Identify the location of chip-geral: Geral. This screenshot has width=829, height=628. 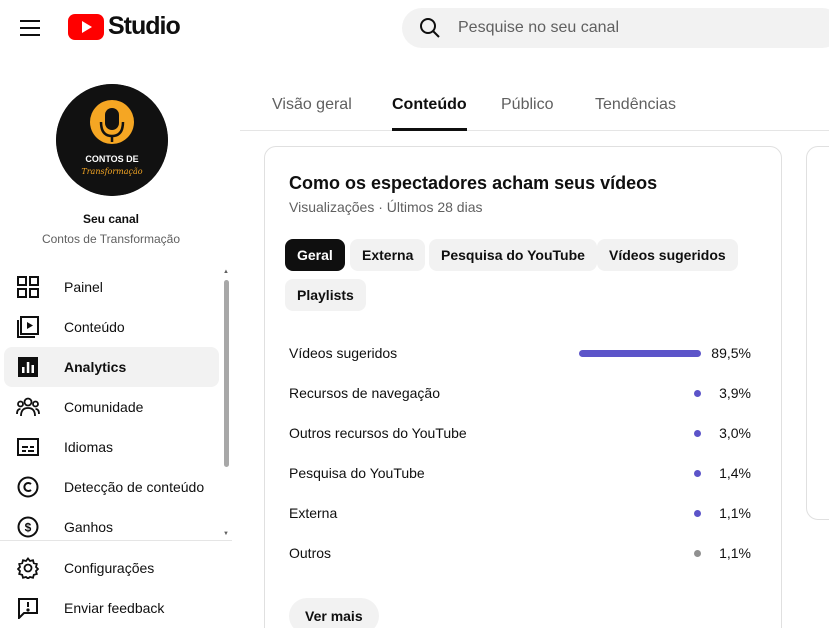
(315, 255).